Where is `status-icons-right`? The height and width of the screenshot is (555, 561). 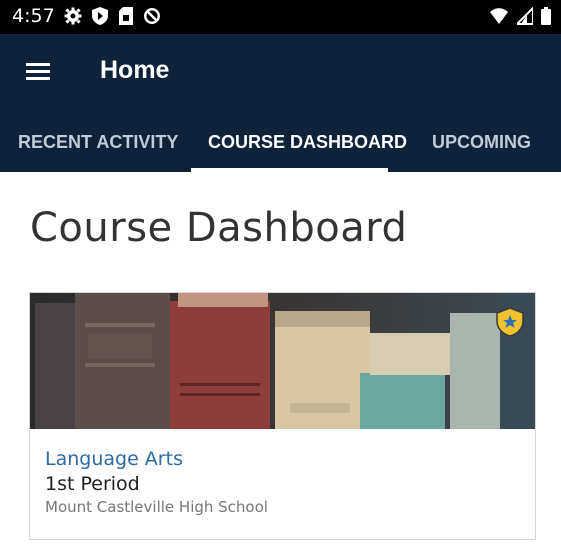
status-icons-right is located at coordinates (518, 15).